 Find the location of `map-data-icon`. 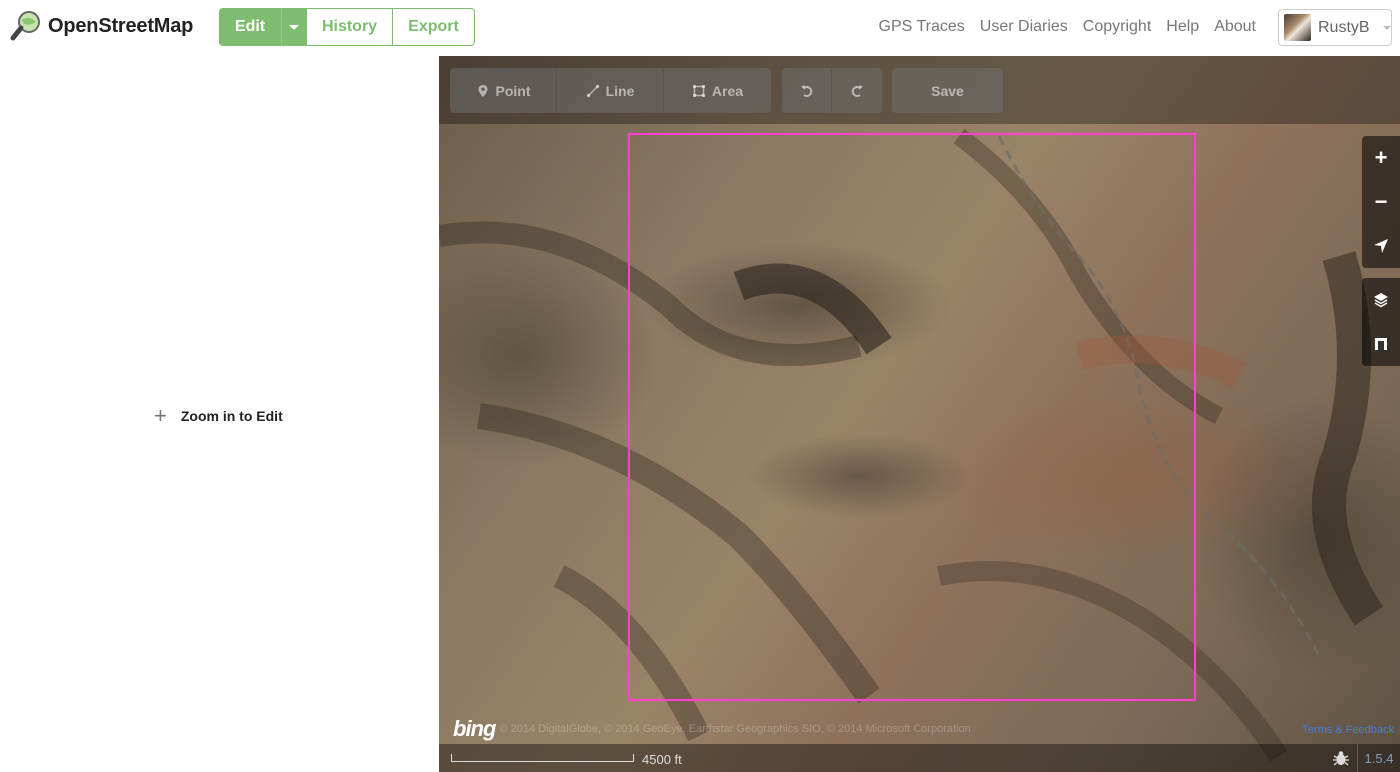

map-data-icon is located at coordinates (1381, 344).